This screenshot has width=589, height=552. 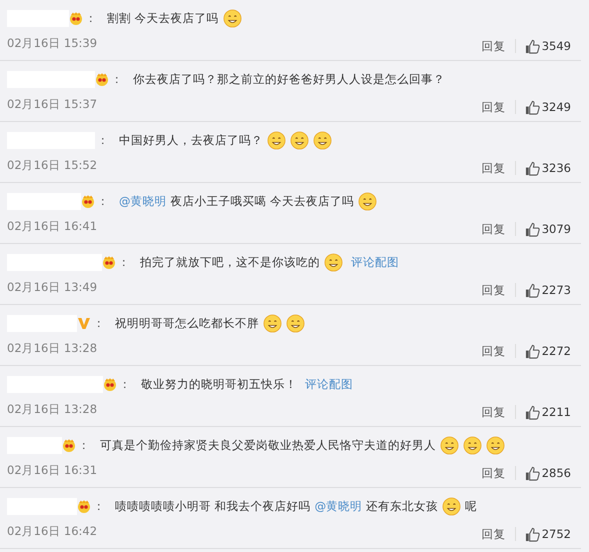 I want to click on comment-time: 02月16日 15:39, so click(x=52, y=43).